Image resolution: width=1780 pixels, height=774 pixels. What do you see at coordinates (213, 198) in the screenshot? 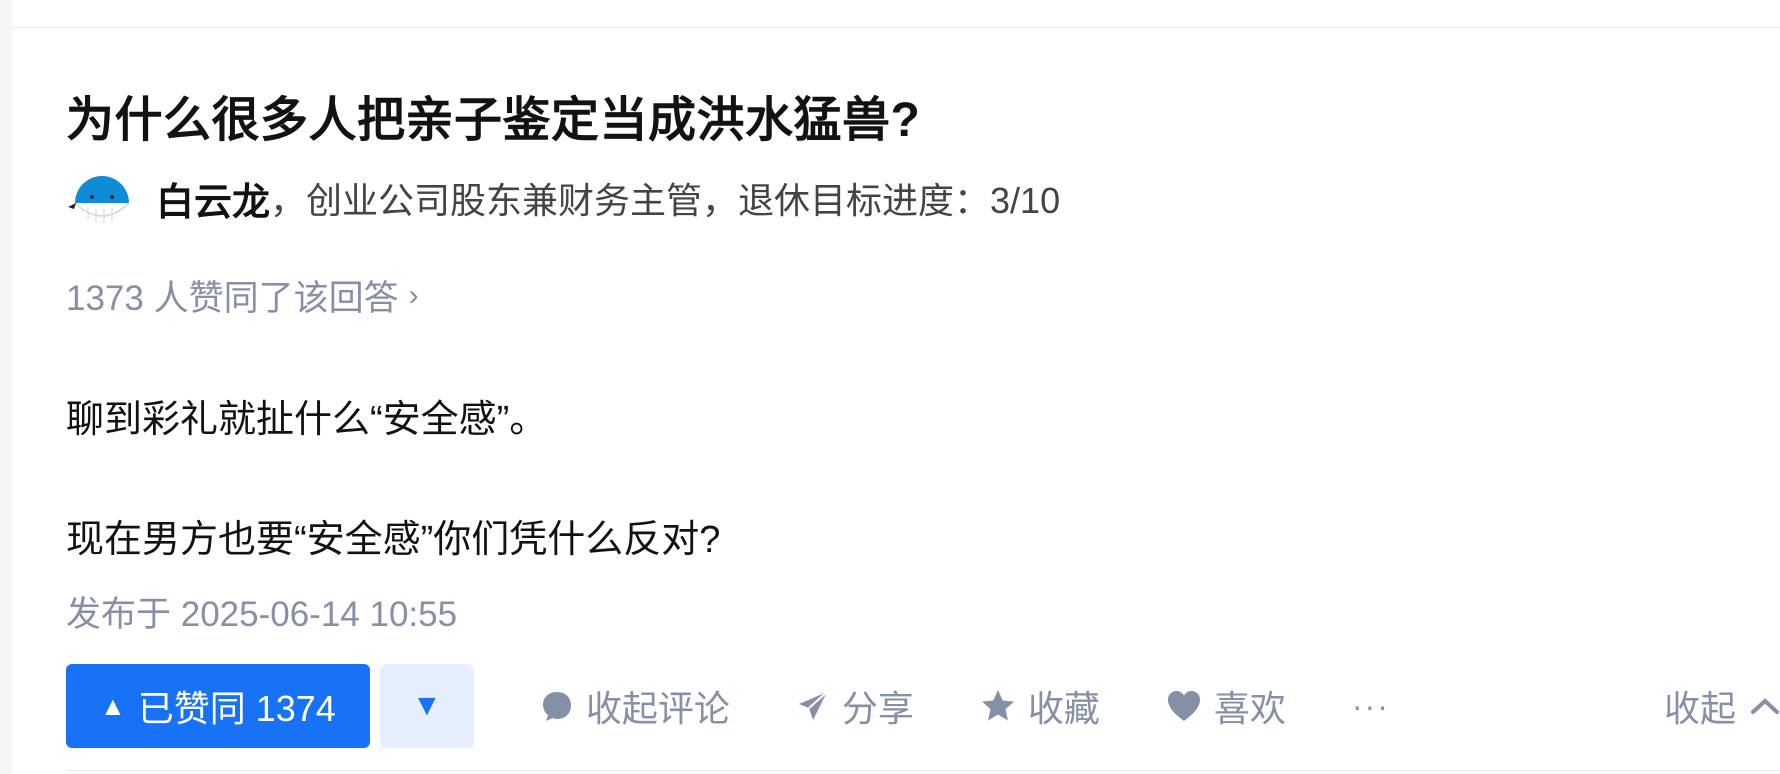
I see `author-name: 白云龙` at bounding box center [213, 198].